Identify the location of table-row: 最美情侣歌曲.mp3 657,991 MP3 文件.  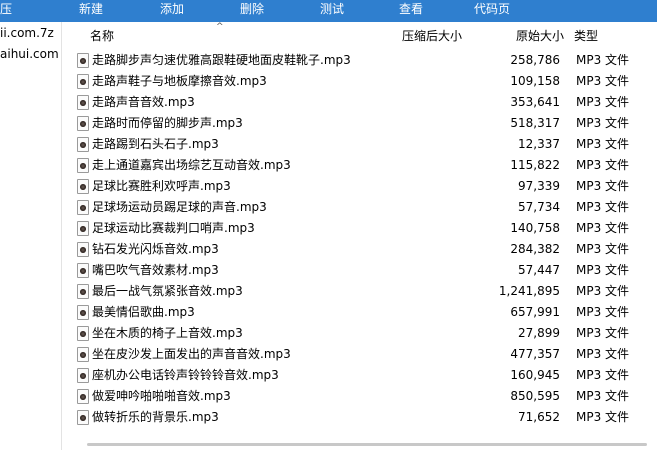
(359, 312).